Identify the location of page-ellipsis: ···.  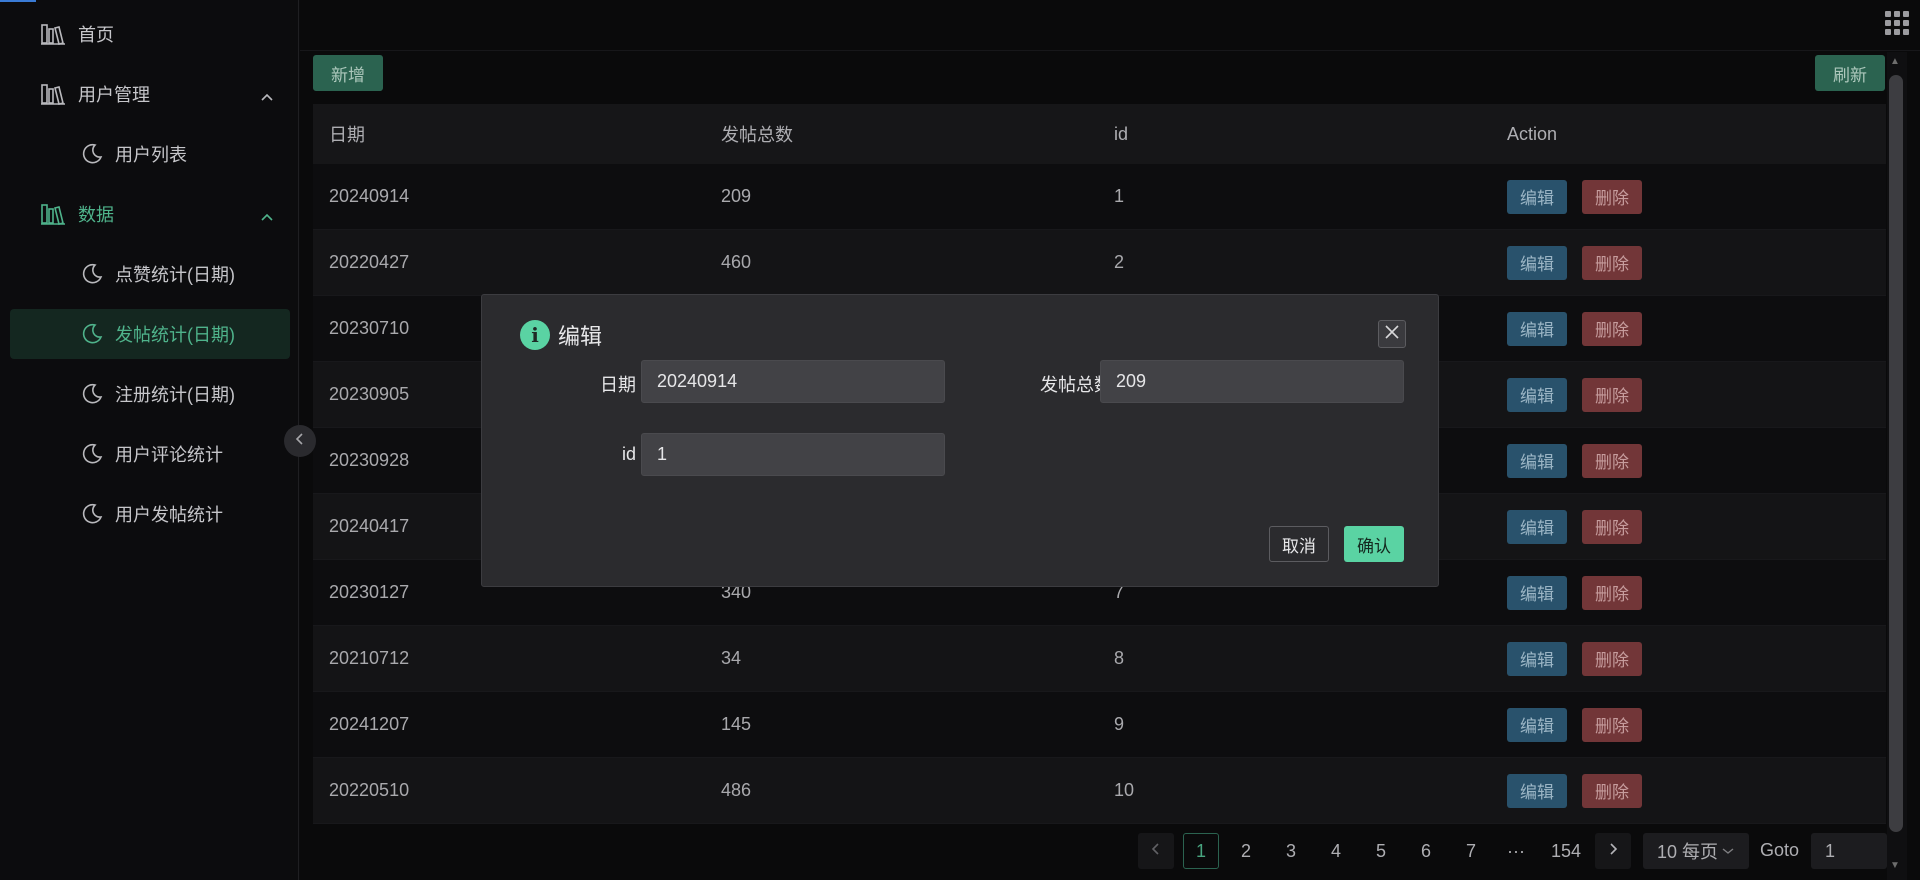
(1516, 851).